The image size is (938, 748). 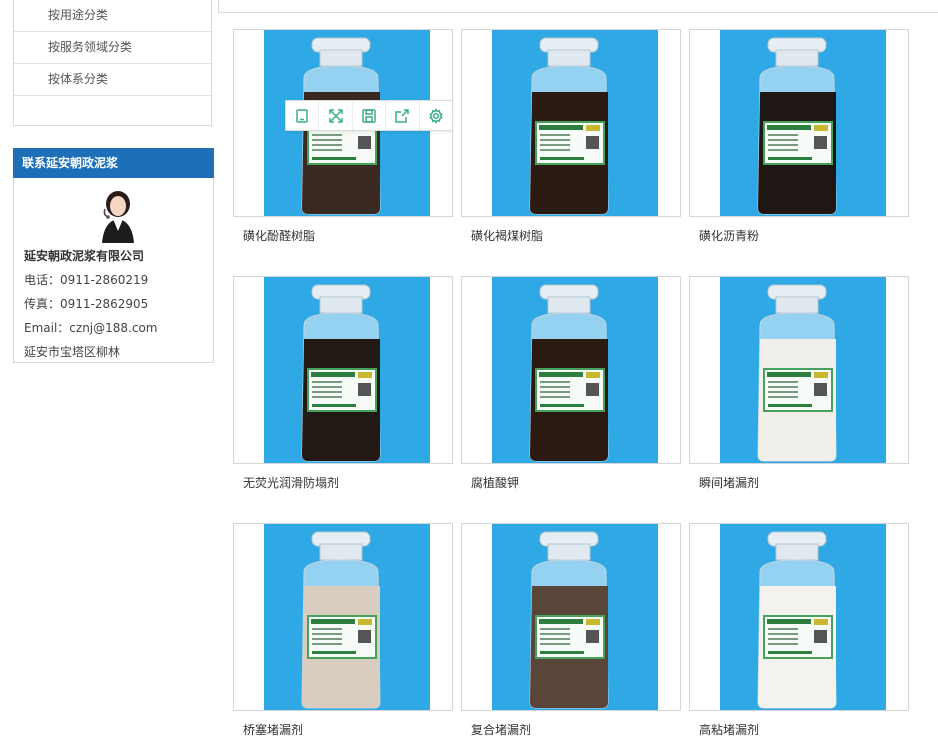 I want to click on product-card: 瞬间堵漏剂, so click(x=799, y=383).